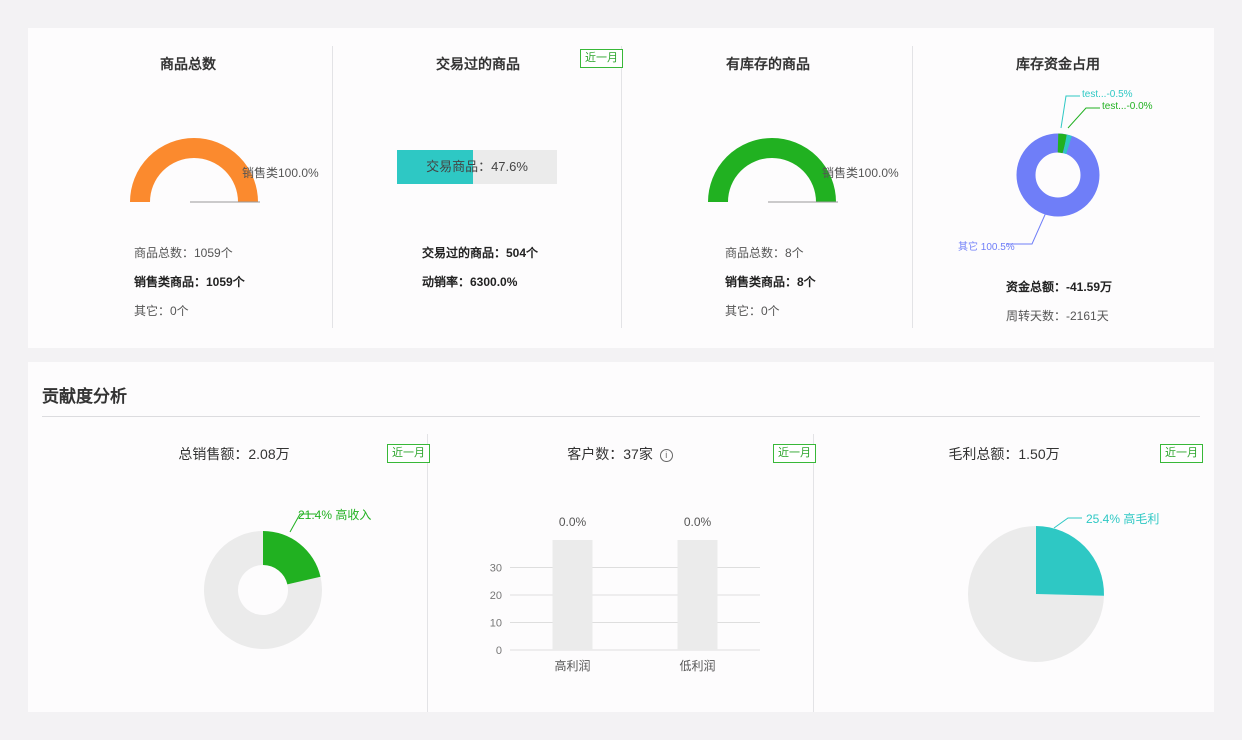 The image size is (1242, 740). What do you see at coordinates (499, 651) in the screenshot?
I see `y-tick-label: 0` at bounding box center [499, 651].